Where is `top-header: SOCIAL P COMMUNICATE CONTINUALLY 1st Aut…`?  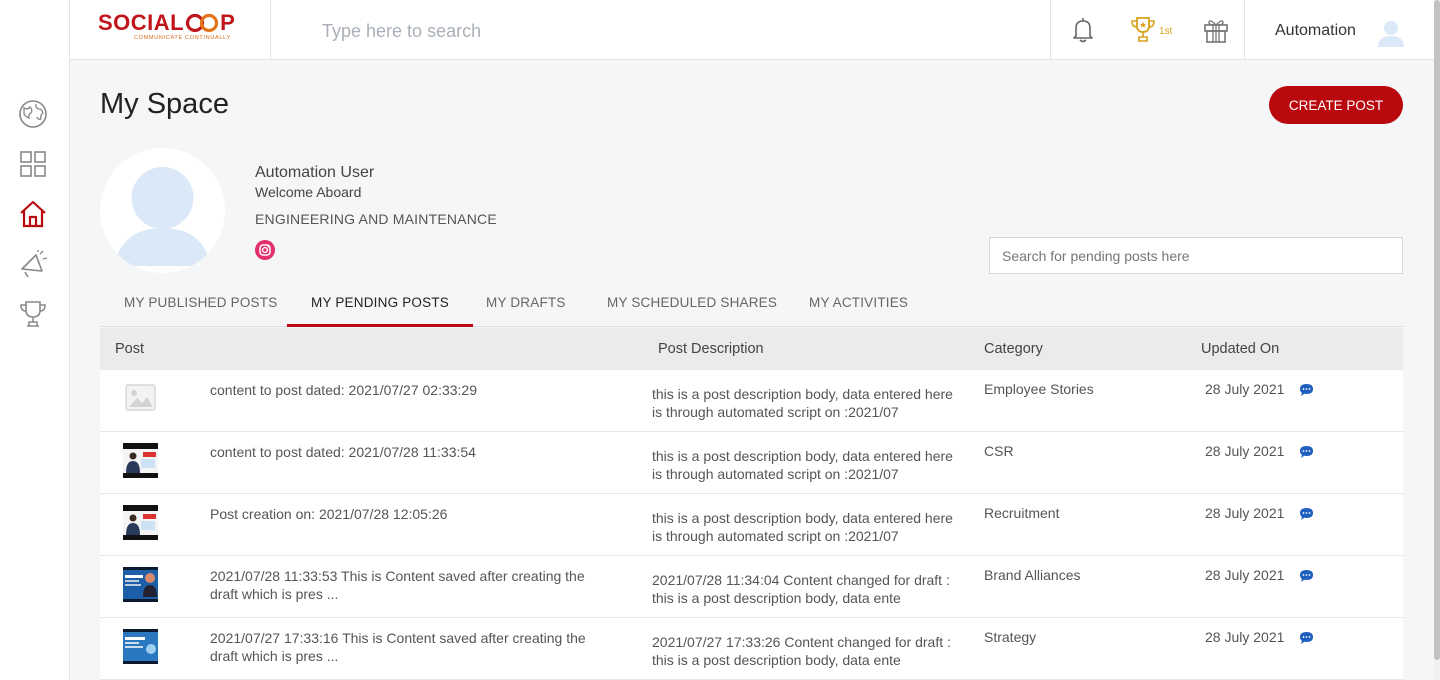 top-header: SOCIAL P COMMUNICATE CONTINUALLY 1st Aut… is located at coordinates (752, 30).